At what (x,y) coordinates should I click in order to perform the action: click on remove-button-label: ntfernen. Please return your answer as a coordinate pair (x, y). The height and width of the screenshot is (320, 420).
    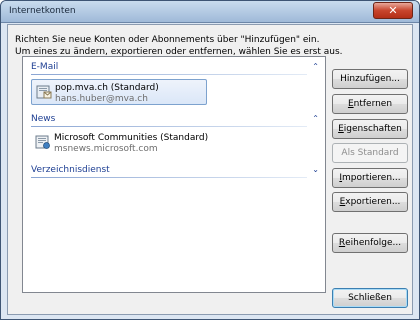
    Looking at the image, I should click on (373, 104).